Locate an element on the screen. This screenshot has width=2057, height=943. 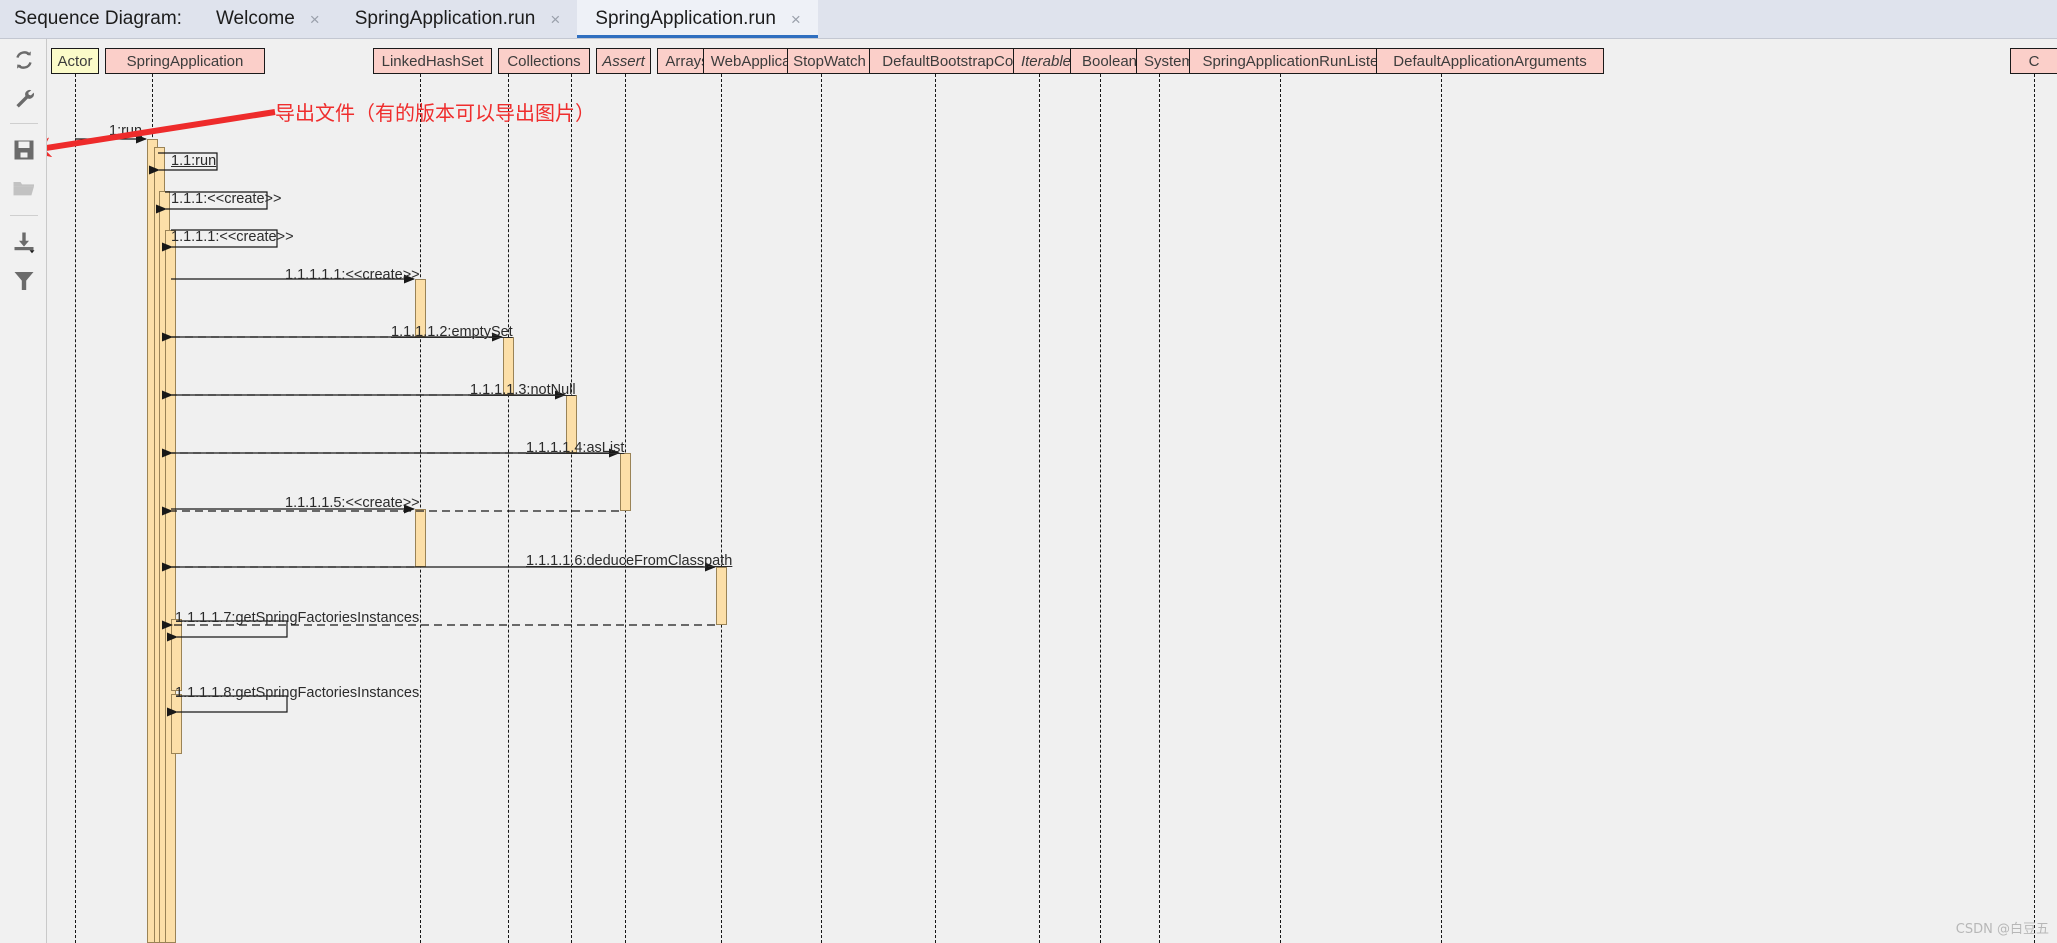
export-button is located at coordinates (24, 242).